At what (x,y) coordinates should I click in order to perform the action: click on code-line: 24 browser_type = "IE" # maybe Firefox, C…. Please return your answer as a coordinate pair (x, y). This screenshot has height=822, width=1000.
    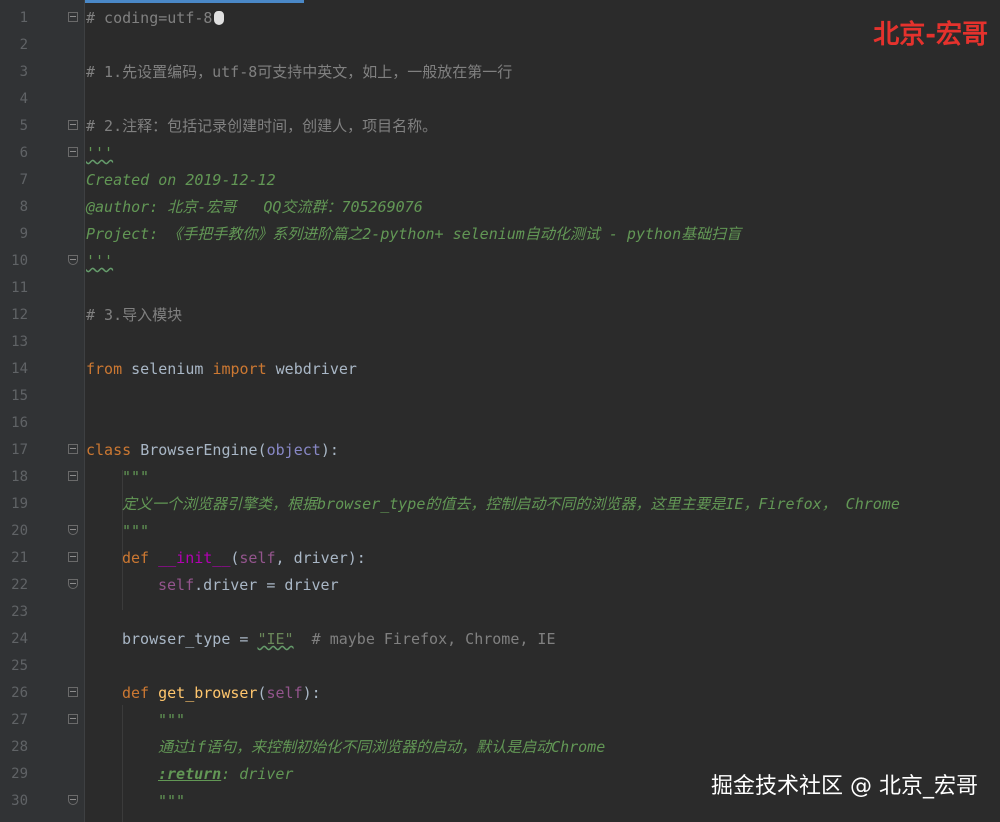
    Looking at the image, I should click on (500, 639).